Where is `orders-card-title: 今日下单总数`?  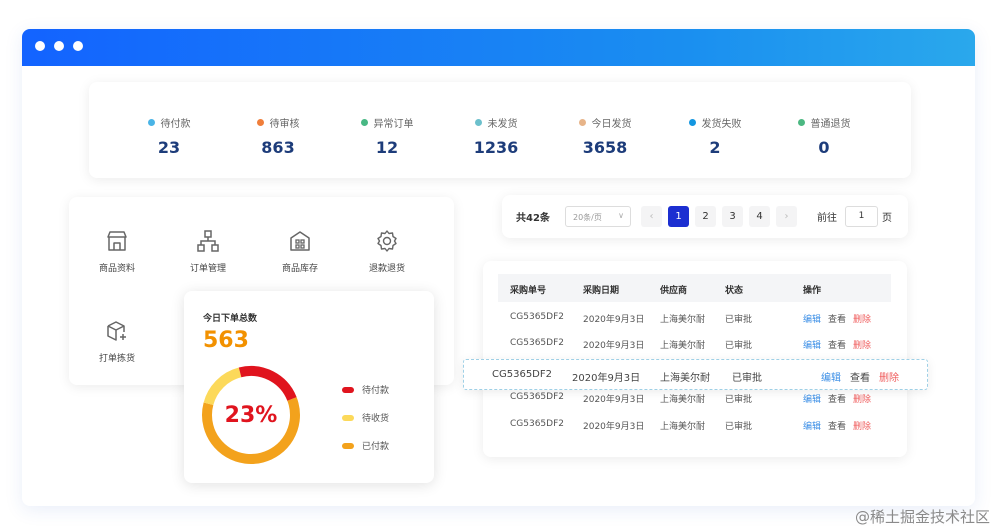 orders-card-title: 今日下单总数 is located at coordinates (230, 319).